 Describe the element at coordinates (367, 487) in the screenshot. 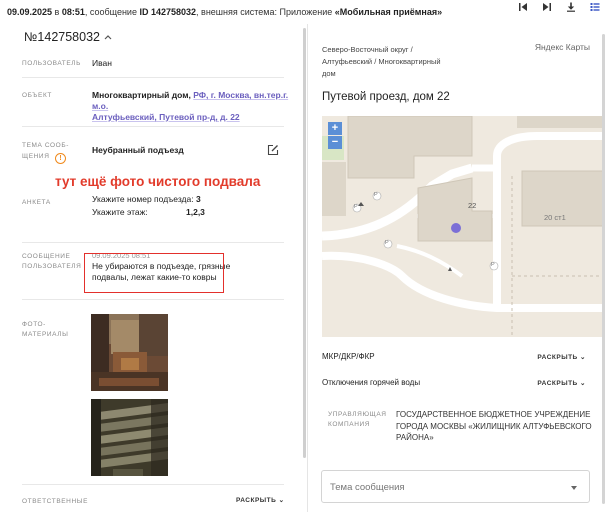

I see `topic-select-placeholder: Тема сообщения` at that location.